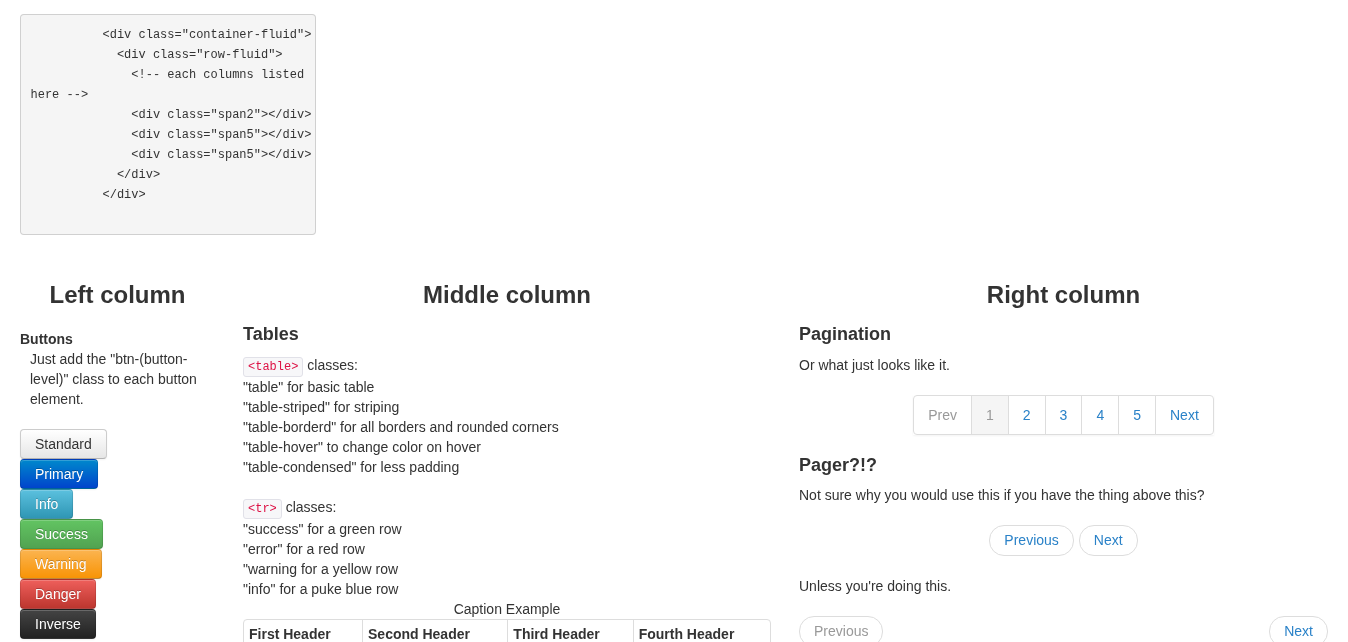 The width and height of the screenshot is (1348, 642). I want to click on table-header-cell: Fourth Header, so click(701, 631).